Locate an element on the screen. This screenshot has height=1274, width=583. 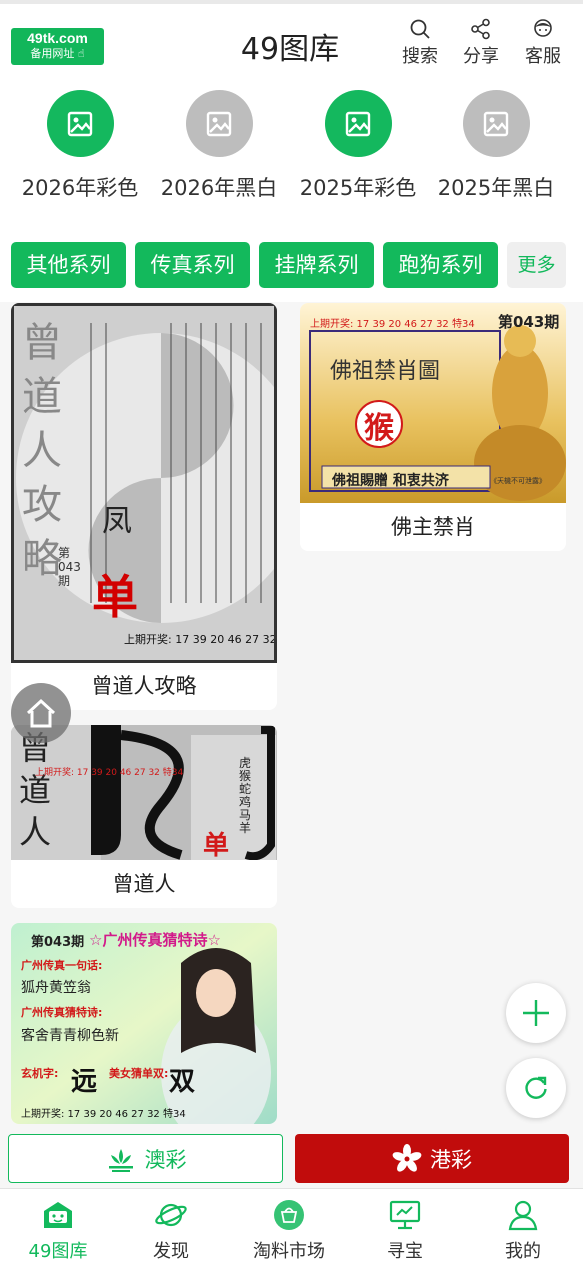
hand-pointer-icon: ☝ is located at coordinates (81, 53).